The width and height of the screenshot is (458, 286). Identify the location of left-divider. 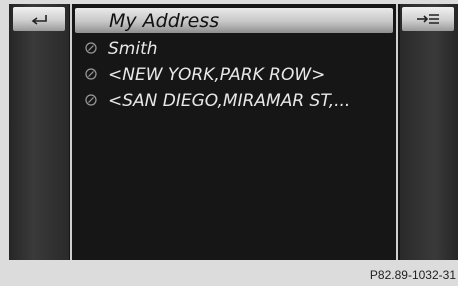
(71, 132).